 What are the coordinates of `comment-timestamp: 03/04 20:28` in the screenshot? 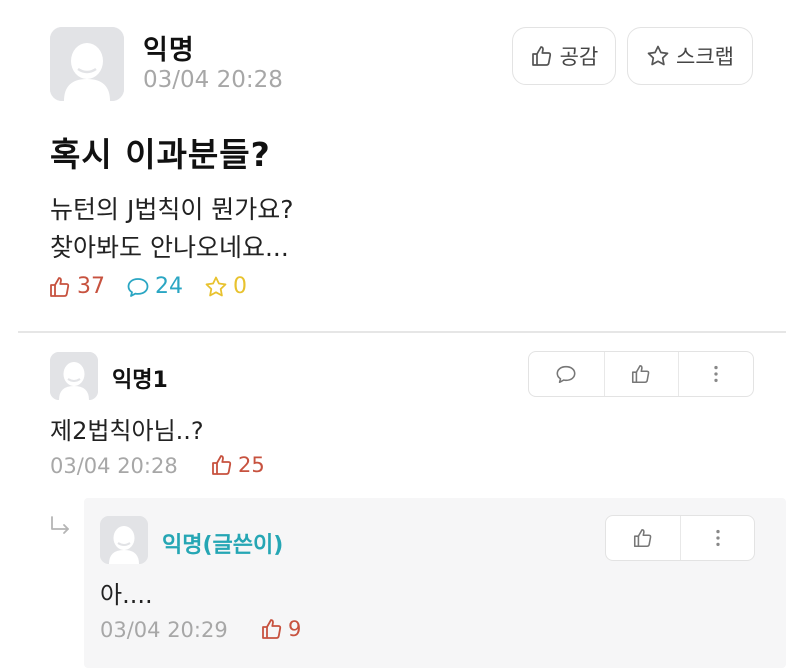 It's located at (114, 466).